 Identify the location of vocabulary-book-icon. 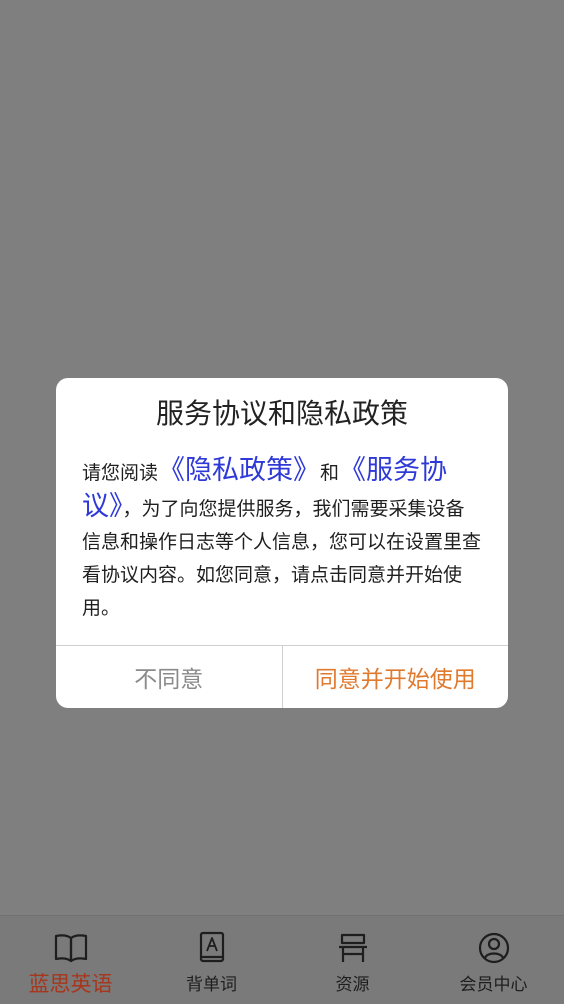
(212, 948).